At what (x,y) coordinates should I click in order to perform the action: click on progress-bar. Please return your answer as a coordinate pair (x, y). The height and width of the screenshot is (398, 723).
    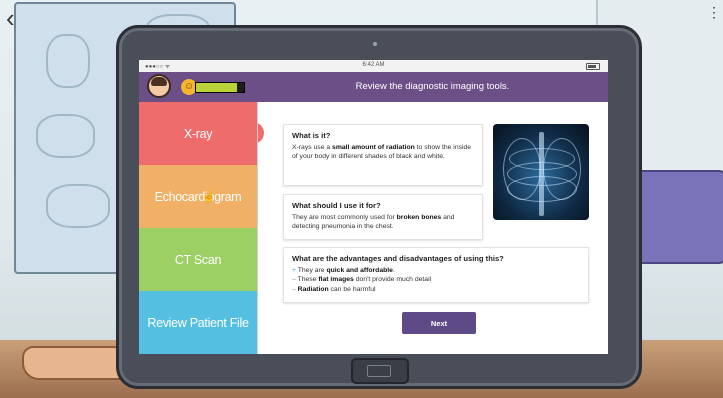
    Looking at the image, I should click on (220, 87).